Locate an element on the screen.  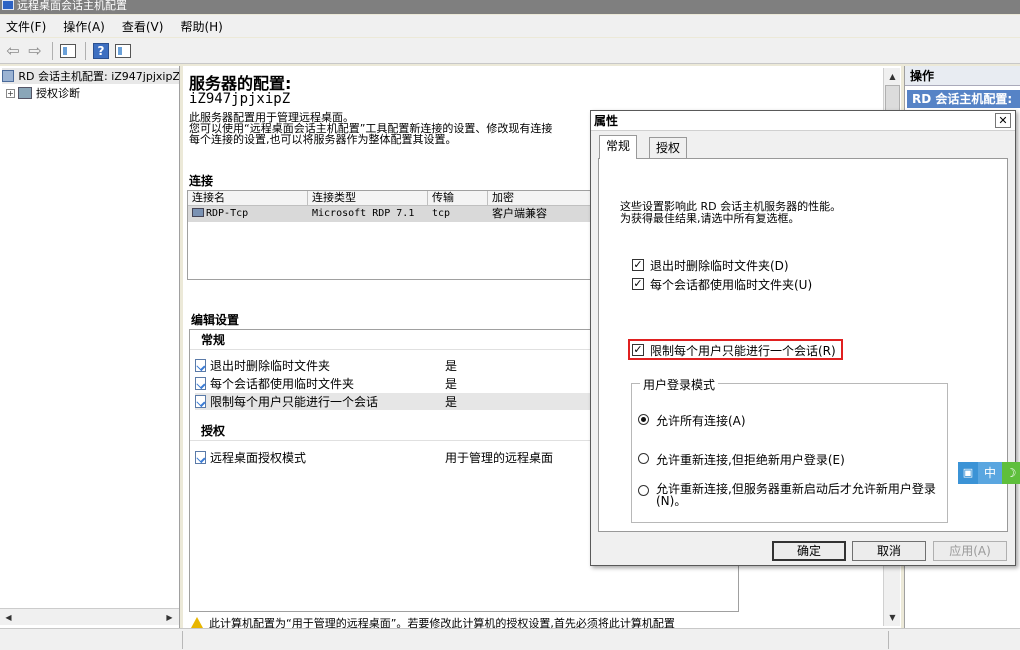
menu-action: 操作(A) is located at coordinates (84, 26).